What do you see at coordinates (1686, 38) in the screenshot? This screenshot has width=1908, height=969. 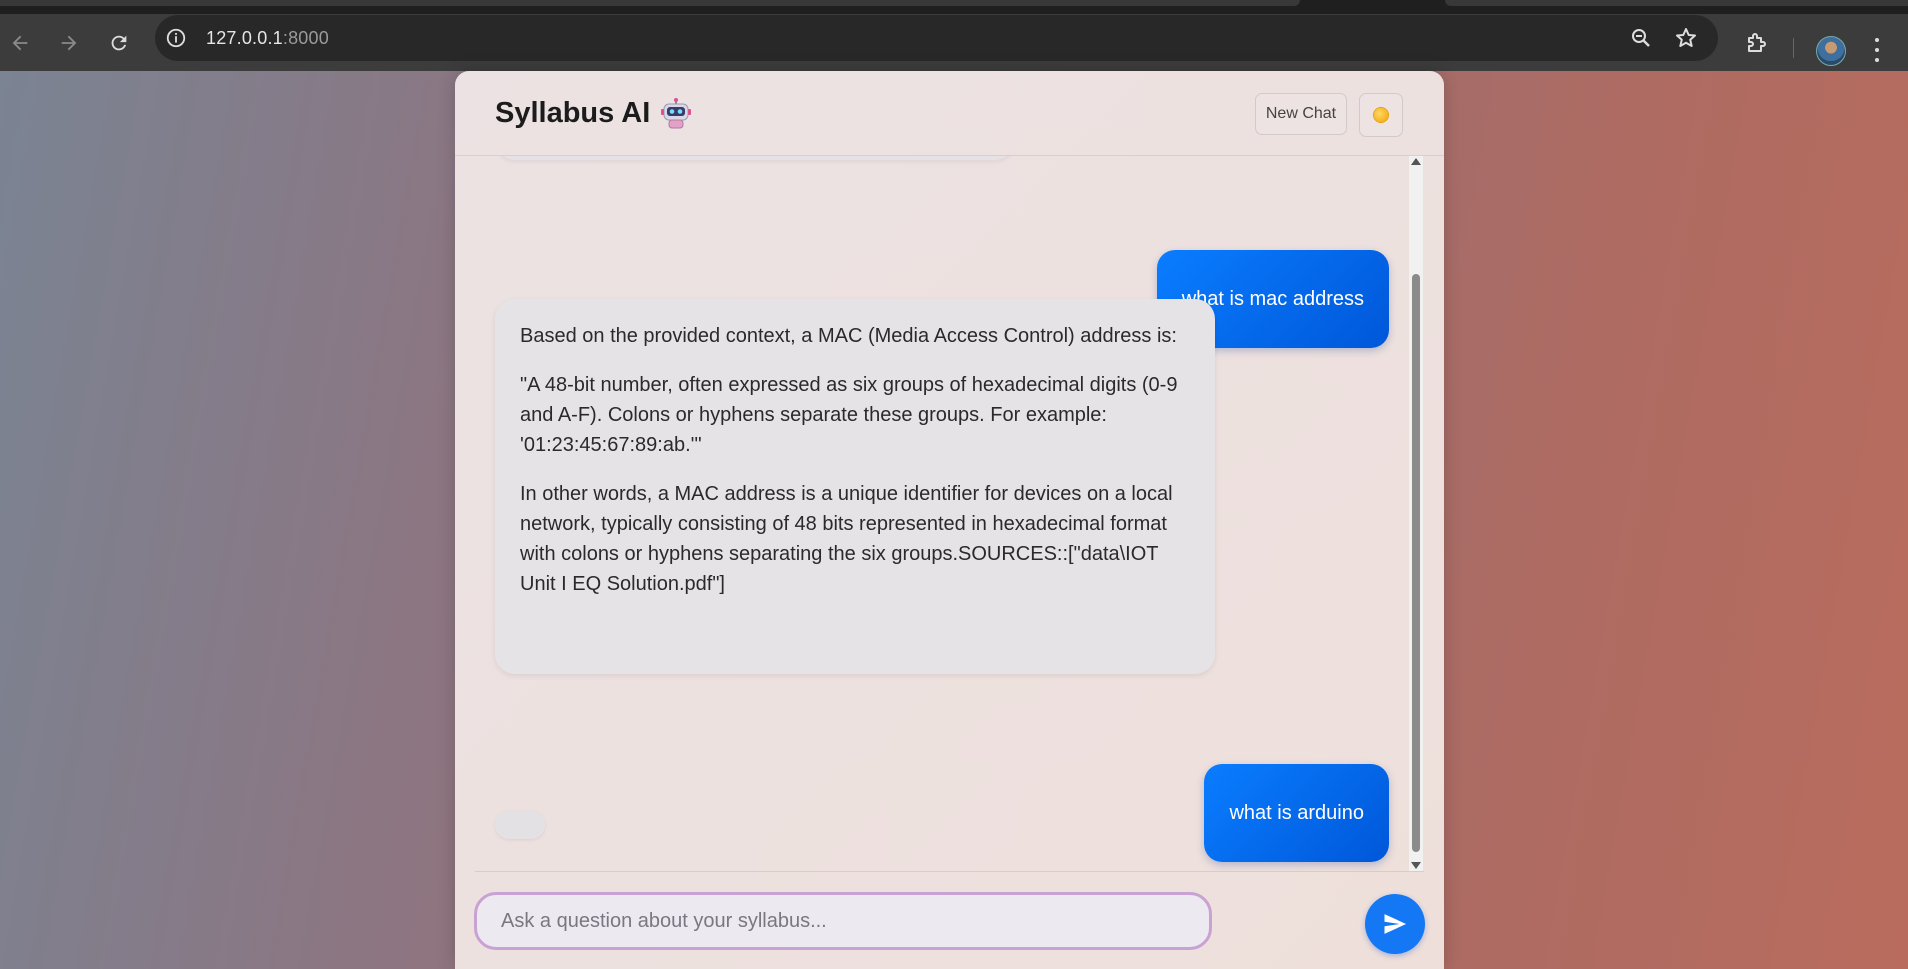 I see `star-icon` at bounding box center [1686, 38].